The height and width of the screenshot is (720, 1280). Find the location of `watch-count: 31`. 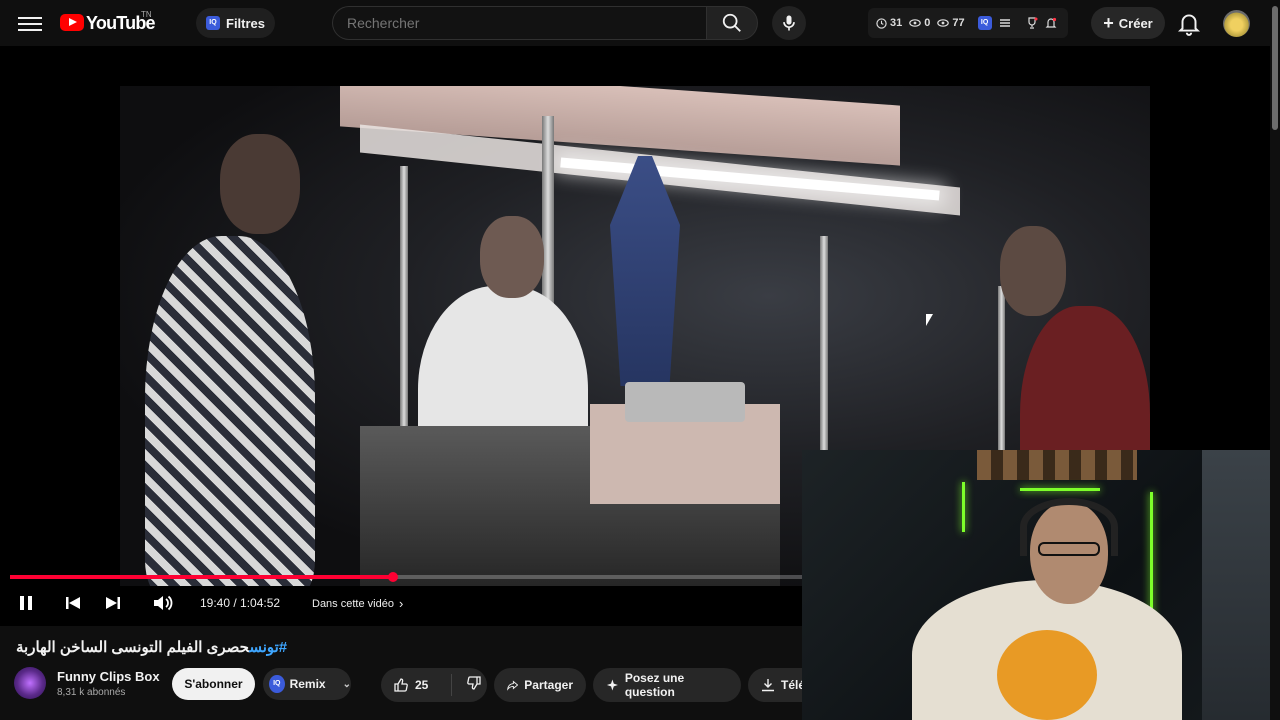

watch-count: 31 is located at coordinates (896, 23).